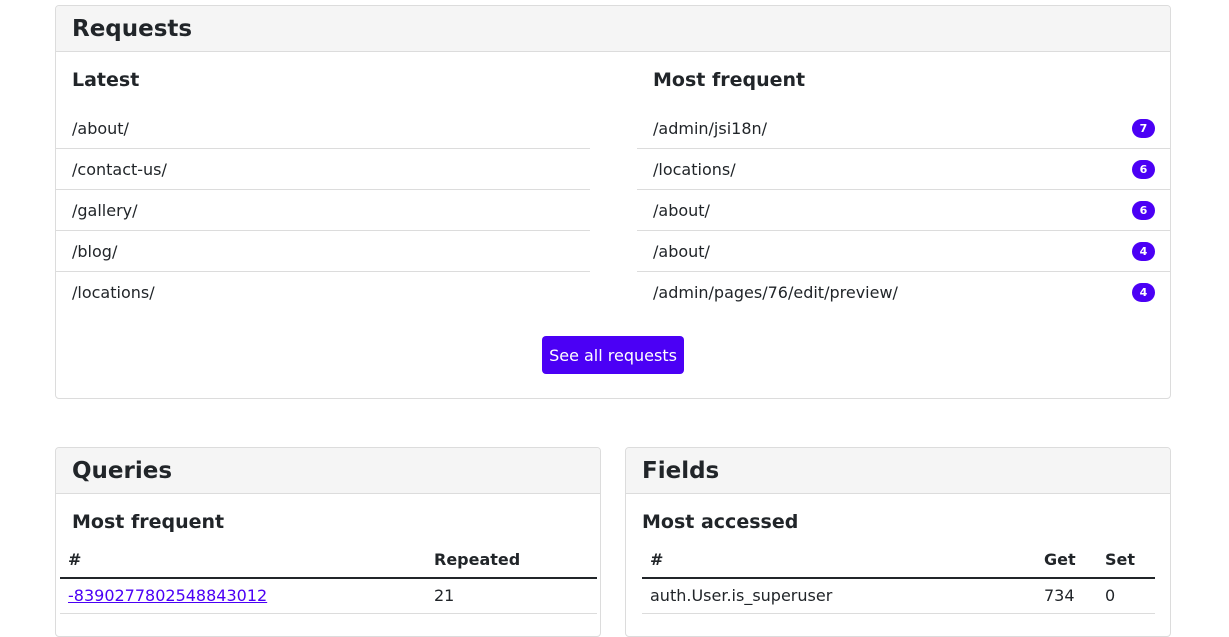  Describe the element at coordinates (903, 128) in the screenshot. I see `frequent-request-item: /admin/jsi18n/ 7` at that location.